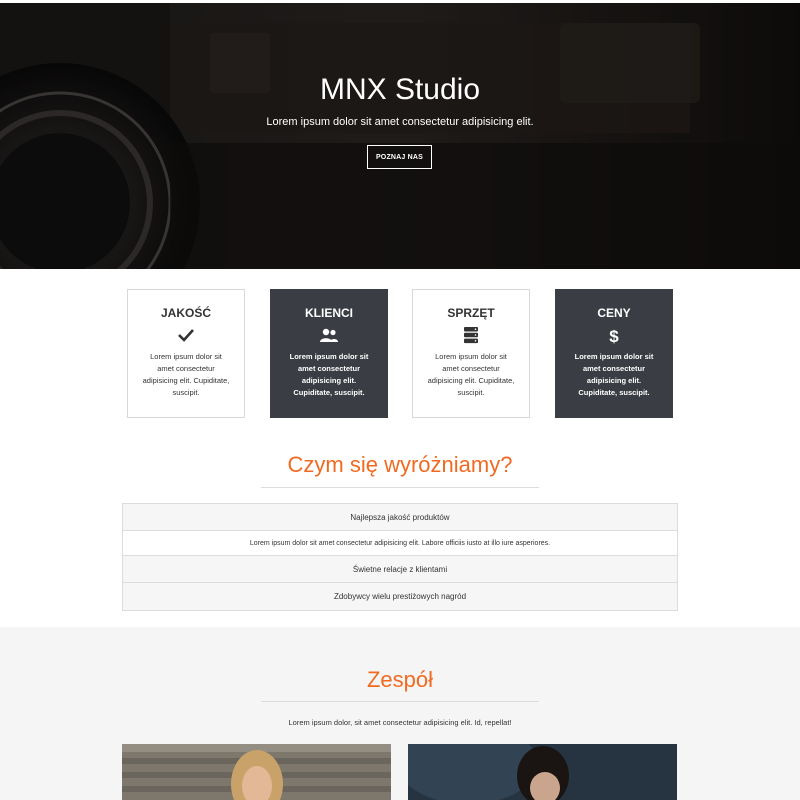 This screenshot has width=800, height=800. What do you see at coordinates (400, 517) in the screenshot?
I see `accordion-item-quality: Najlepsza jakość produktów` at bounding box center [400, 517].